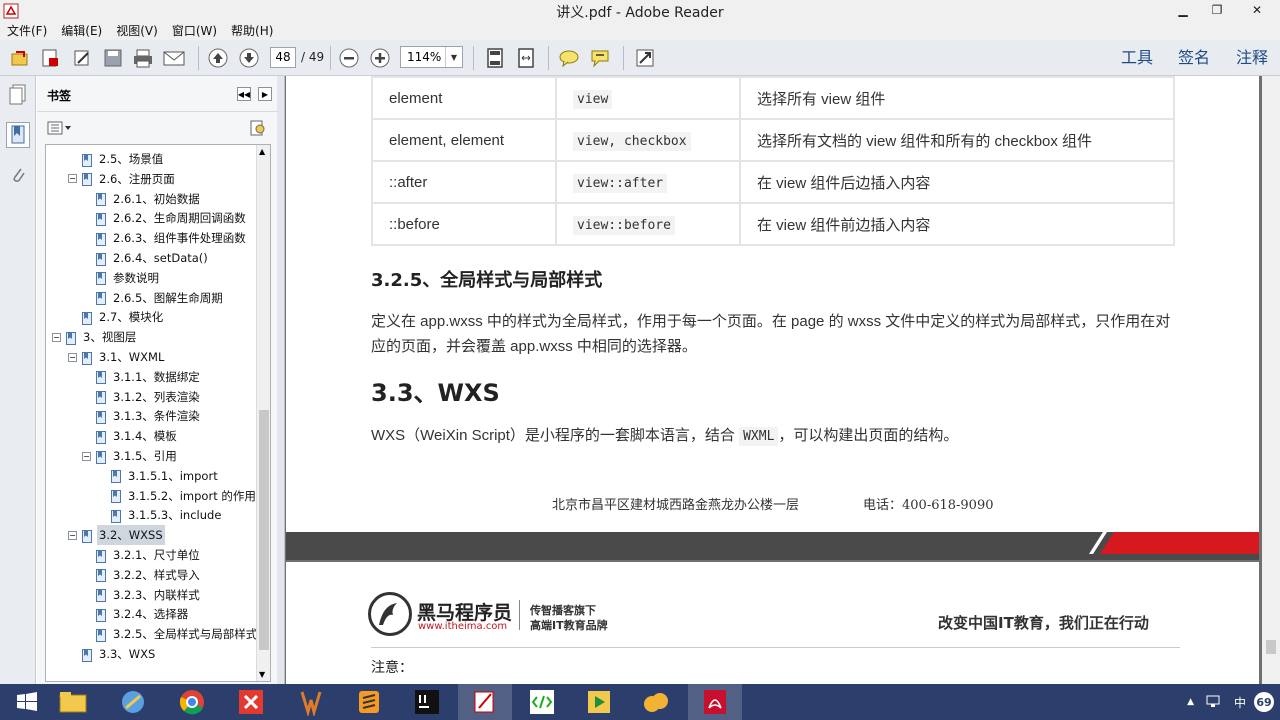 The image size is (1280, 720). I want to click on bookmark-scroll-thumb, so click(264, 530).